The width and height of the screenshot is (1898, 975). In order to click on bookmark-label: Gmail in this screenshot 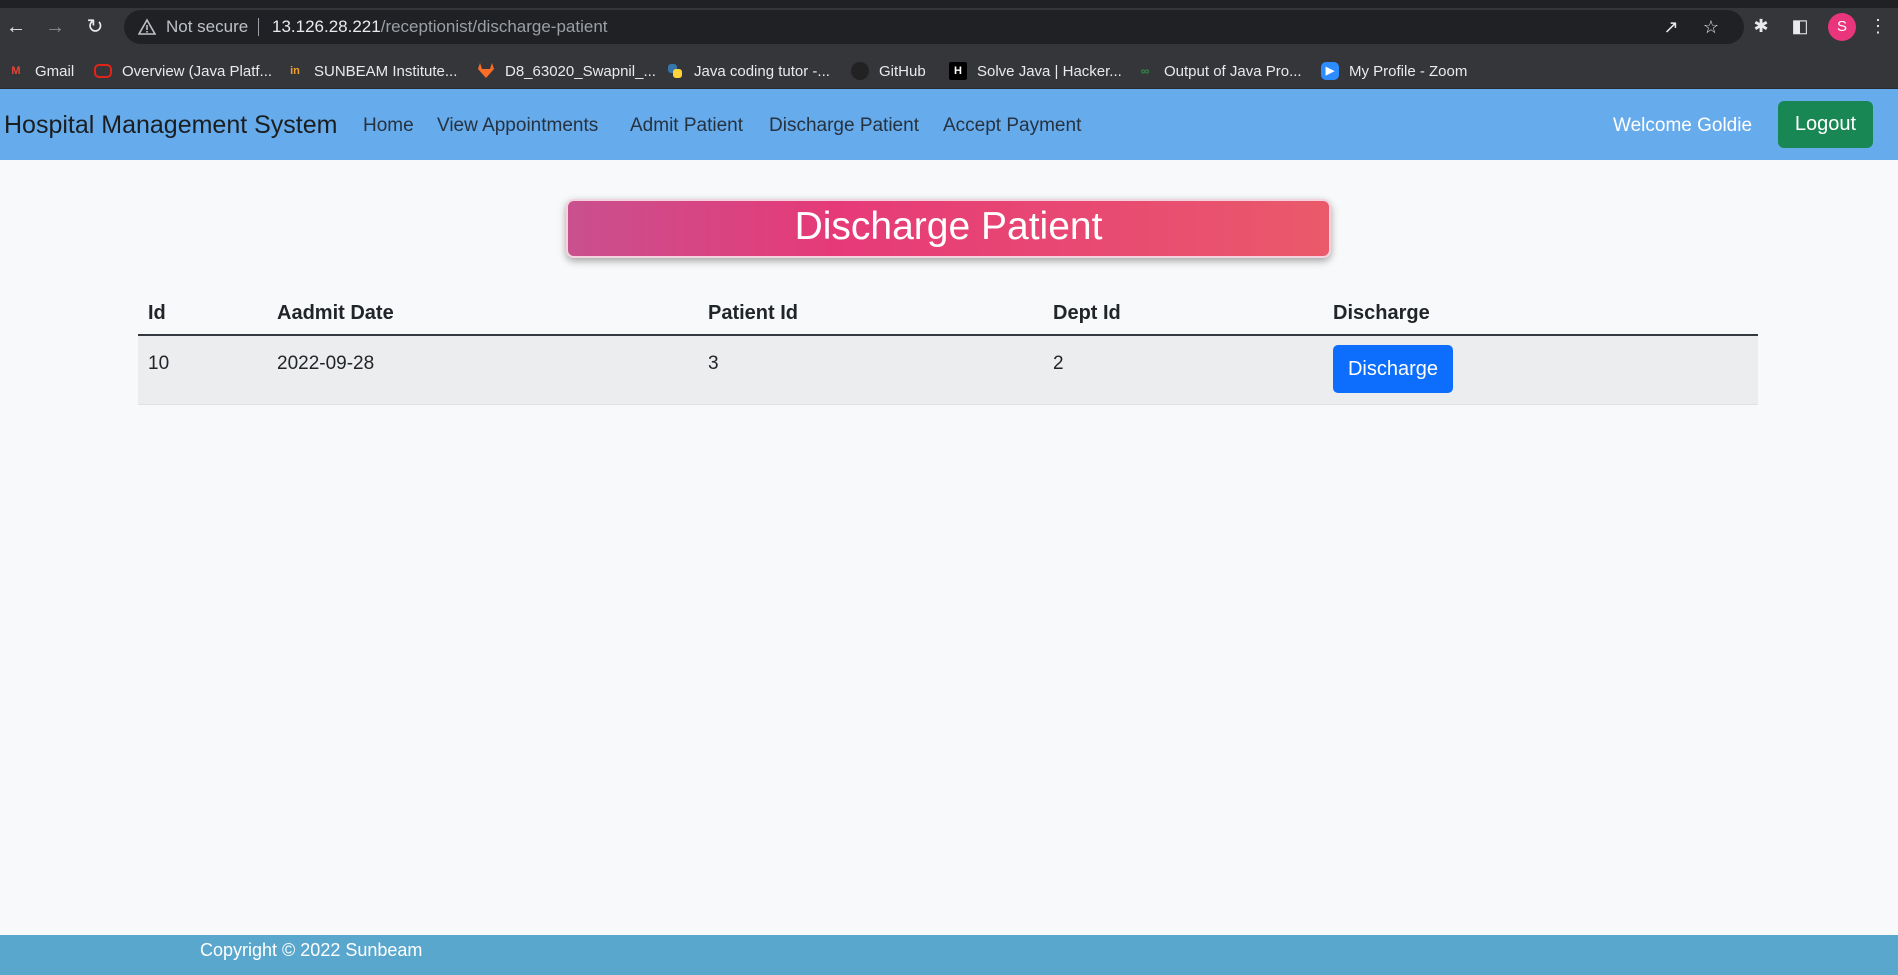, I will do `click(55, 71)`.